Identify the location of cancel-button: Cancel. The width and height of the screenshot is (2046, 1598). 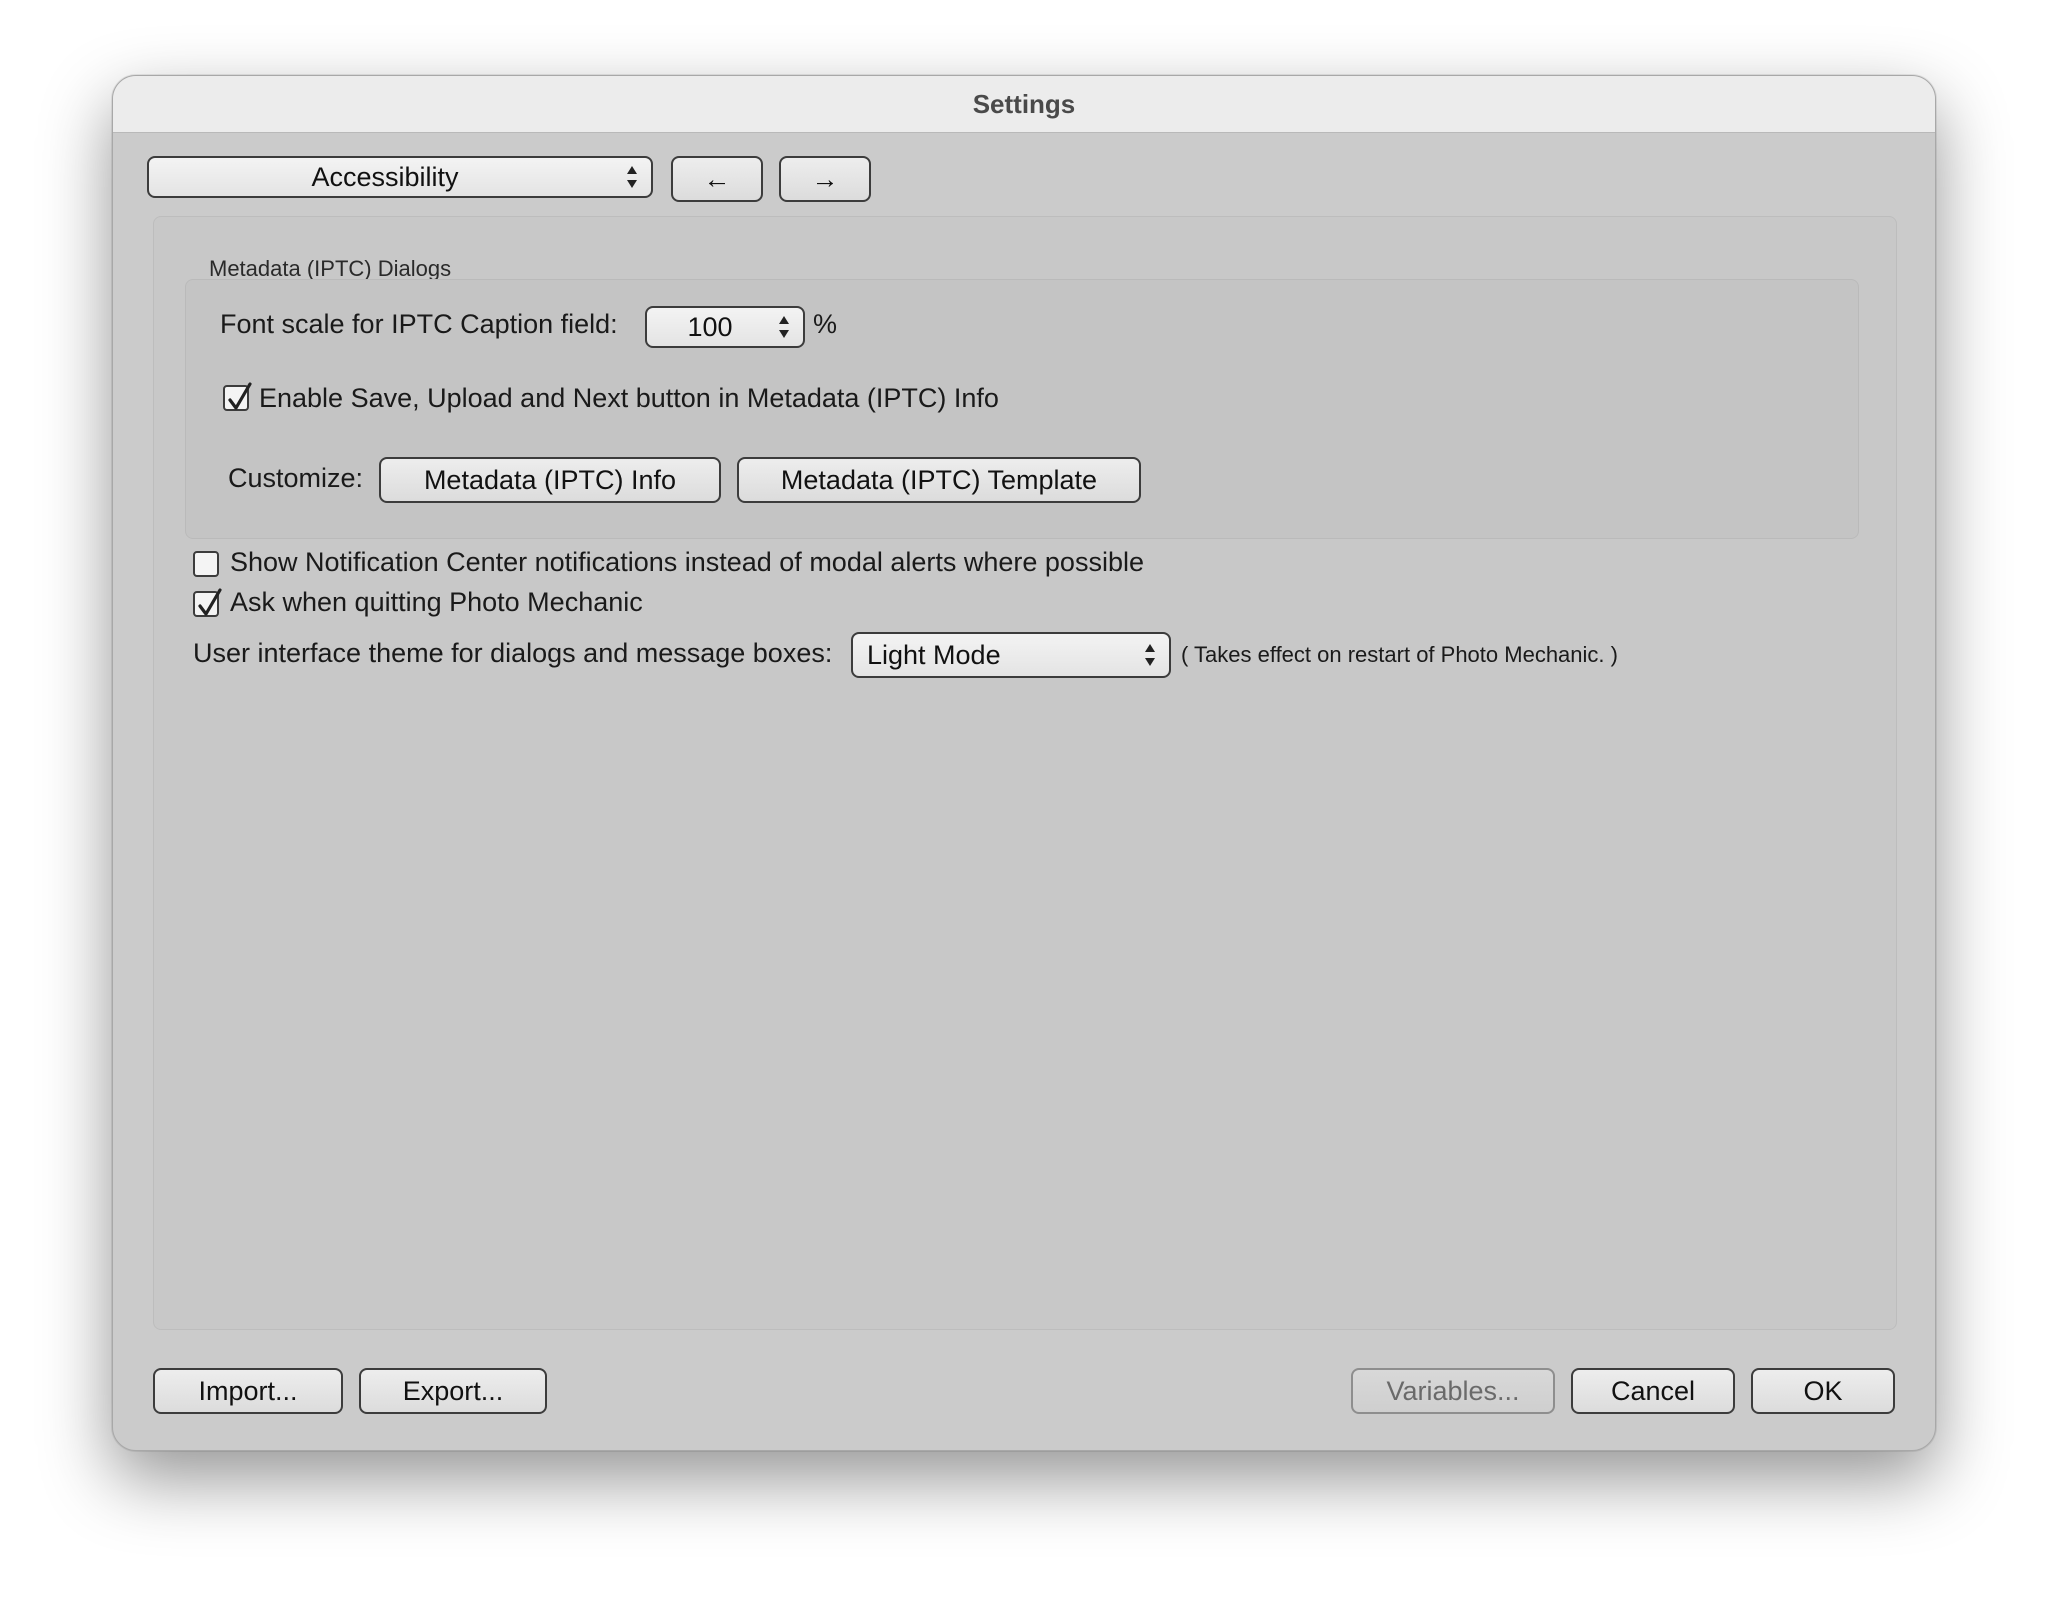
(1653, 1391).